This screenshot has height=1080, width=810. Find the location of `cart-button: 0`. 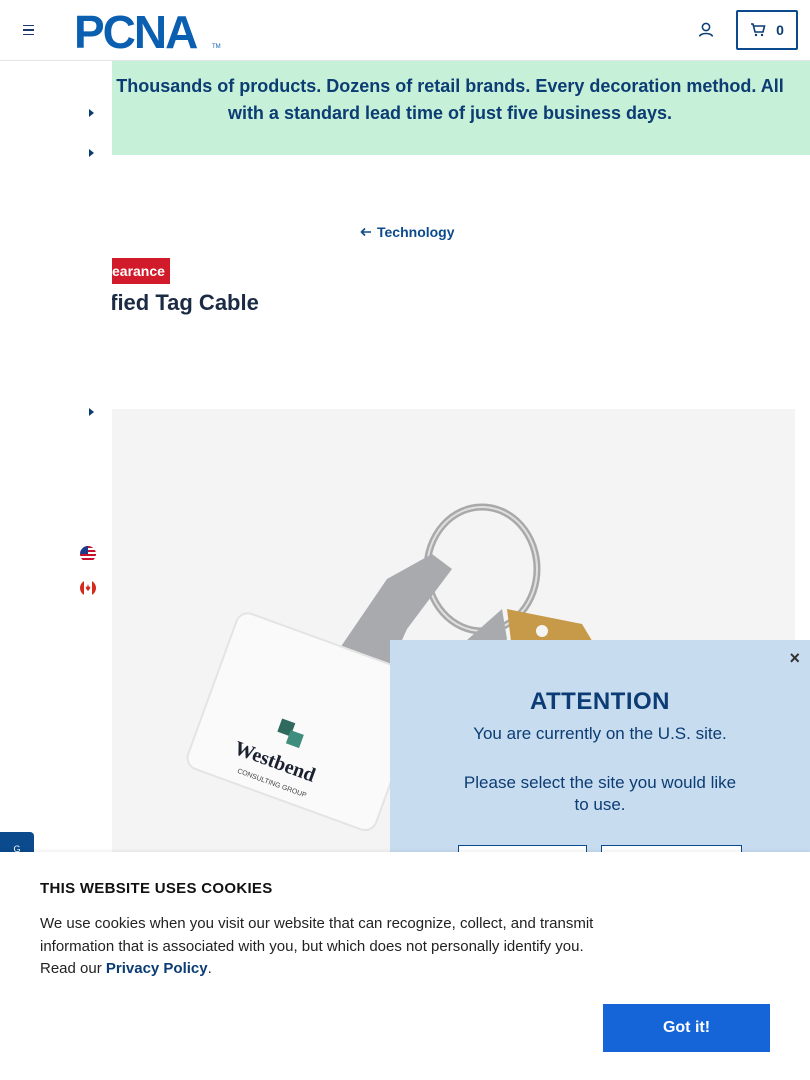

cart-button: 0 is located at coordinates (767, 30).